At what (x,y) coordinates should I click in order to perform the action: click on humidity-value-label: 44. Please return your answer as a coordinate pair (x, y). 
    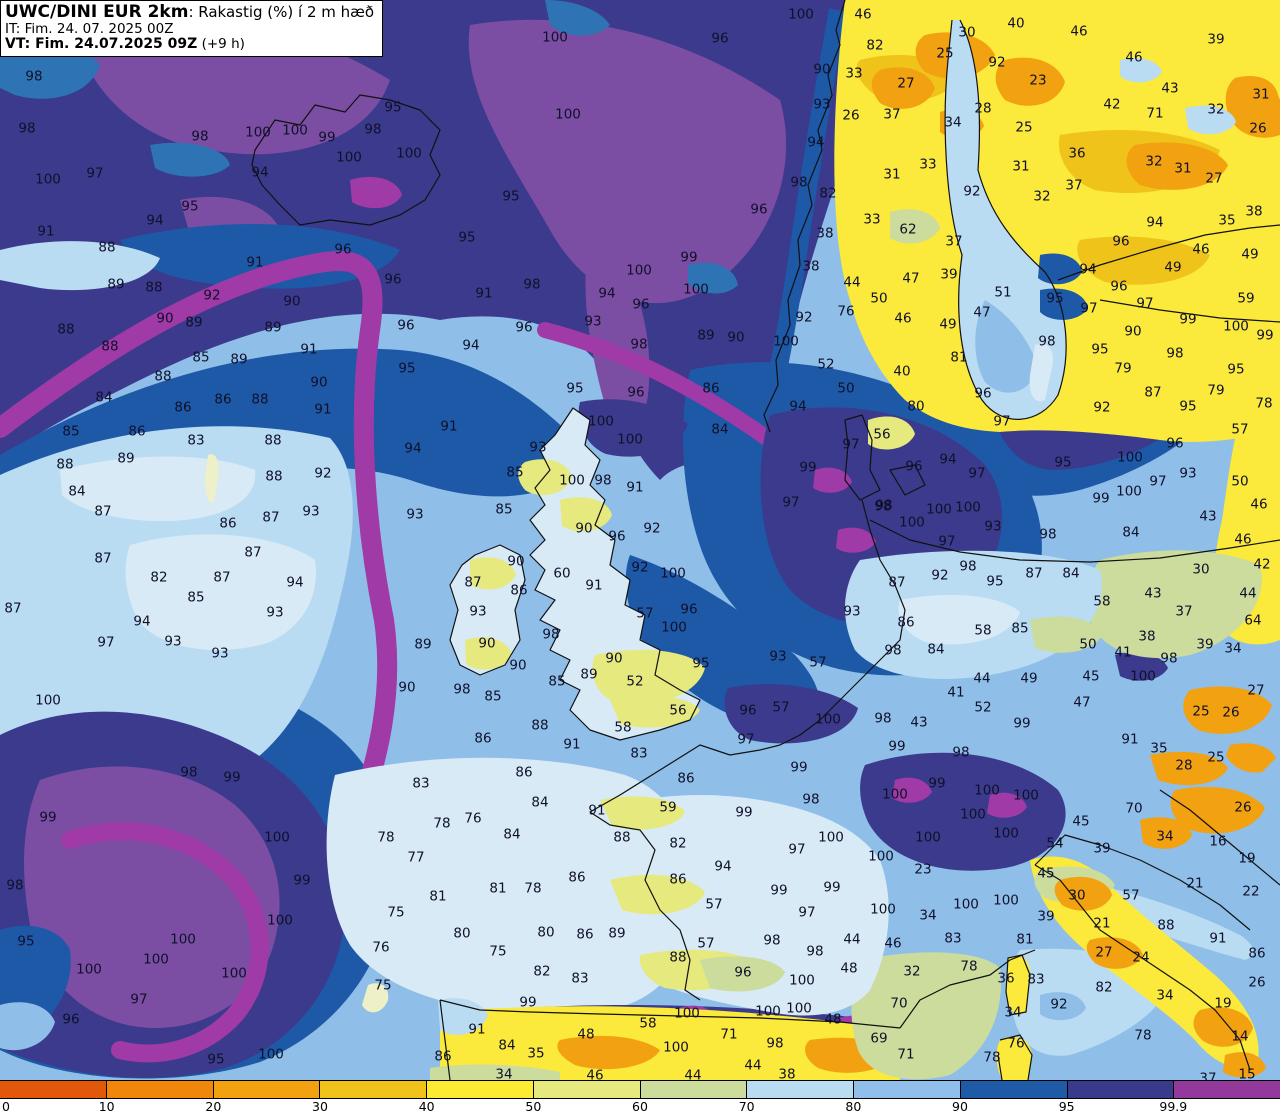
    Looking at the image, I should click on (851, 940).